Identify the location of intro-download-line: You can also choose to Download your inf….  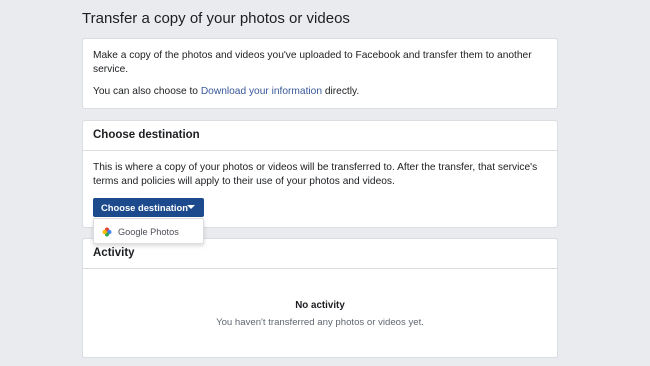
(226, 92).